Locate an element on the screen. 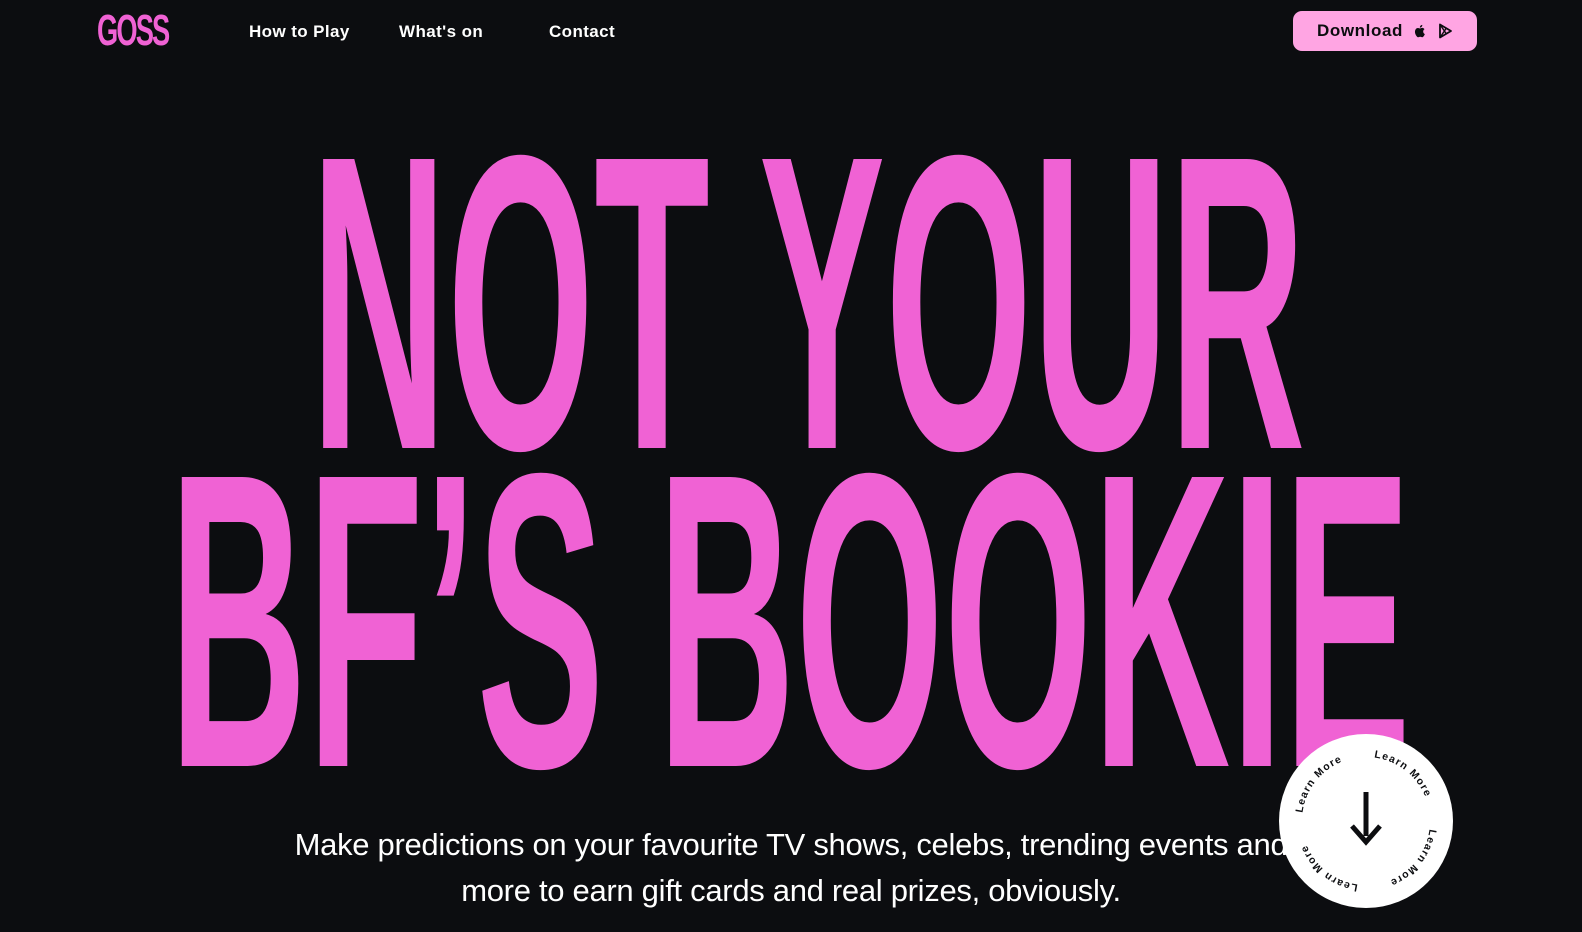  goss-logo: GOSS is located at coordinates (133, 31).